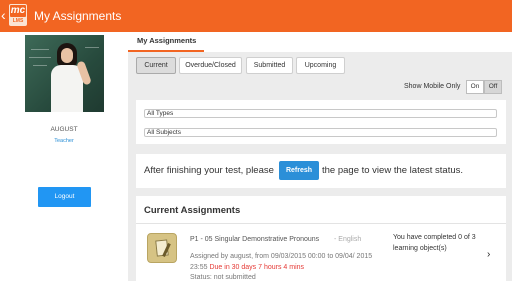  Describe the element at coordinates (166, 51) in the screenshot. I see `tab-active-indicator` at that location.